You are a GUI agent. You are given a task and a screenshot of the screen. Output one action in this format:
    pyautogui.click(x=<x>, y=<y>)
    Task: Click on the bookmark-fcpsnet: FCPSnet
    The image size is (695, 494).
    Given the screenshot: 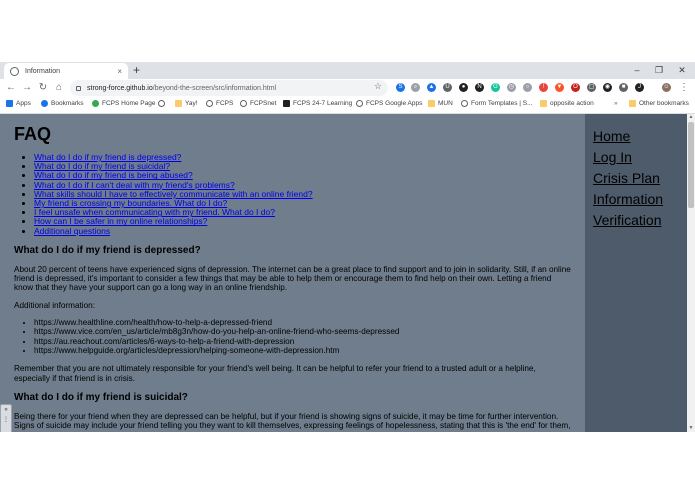 What is the action you would take?
    pyautogui.click(x=258, y=103)
    